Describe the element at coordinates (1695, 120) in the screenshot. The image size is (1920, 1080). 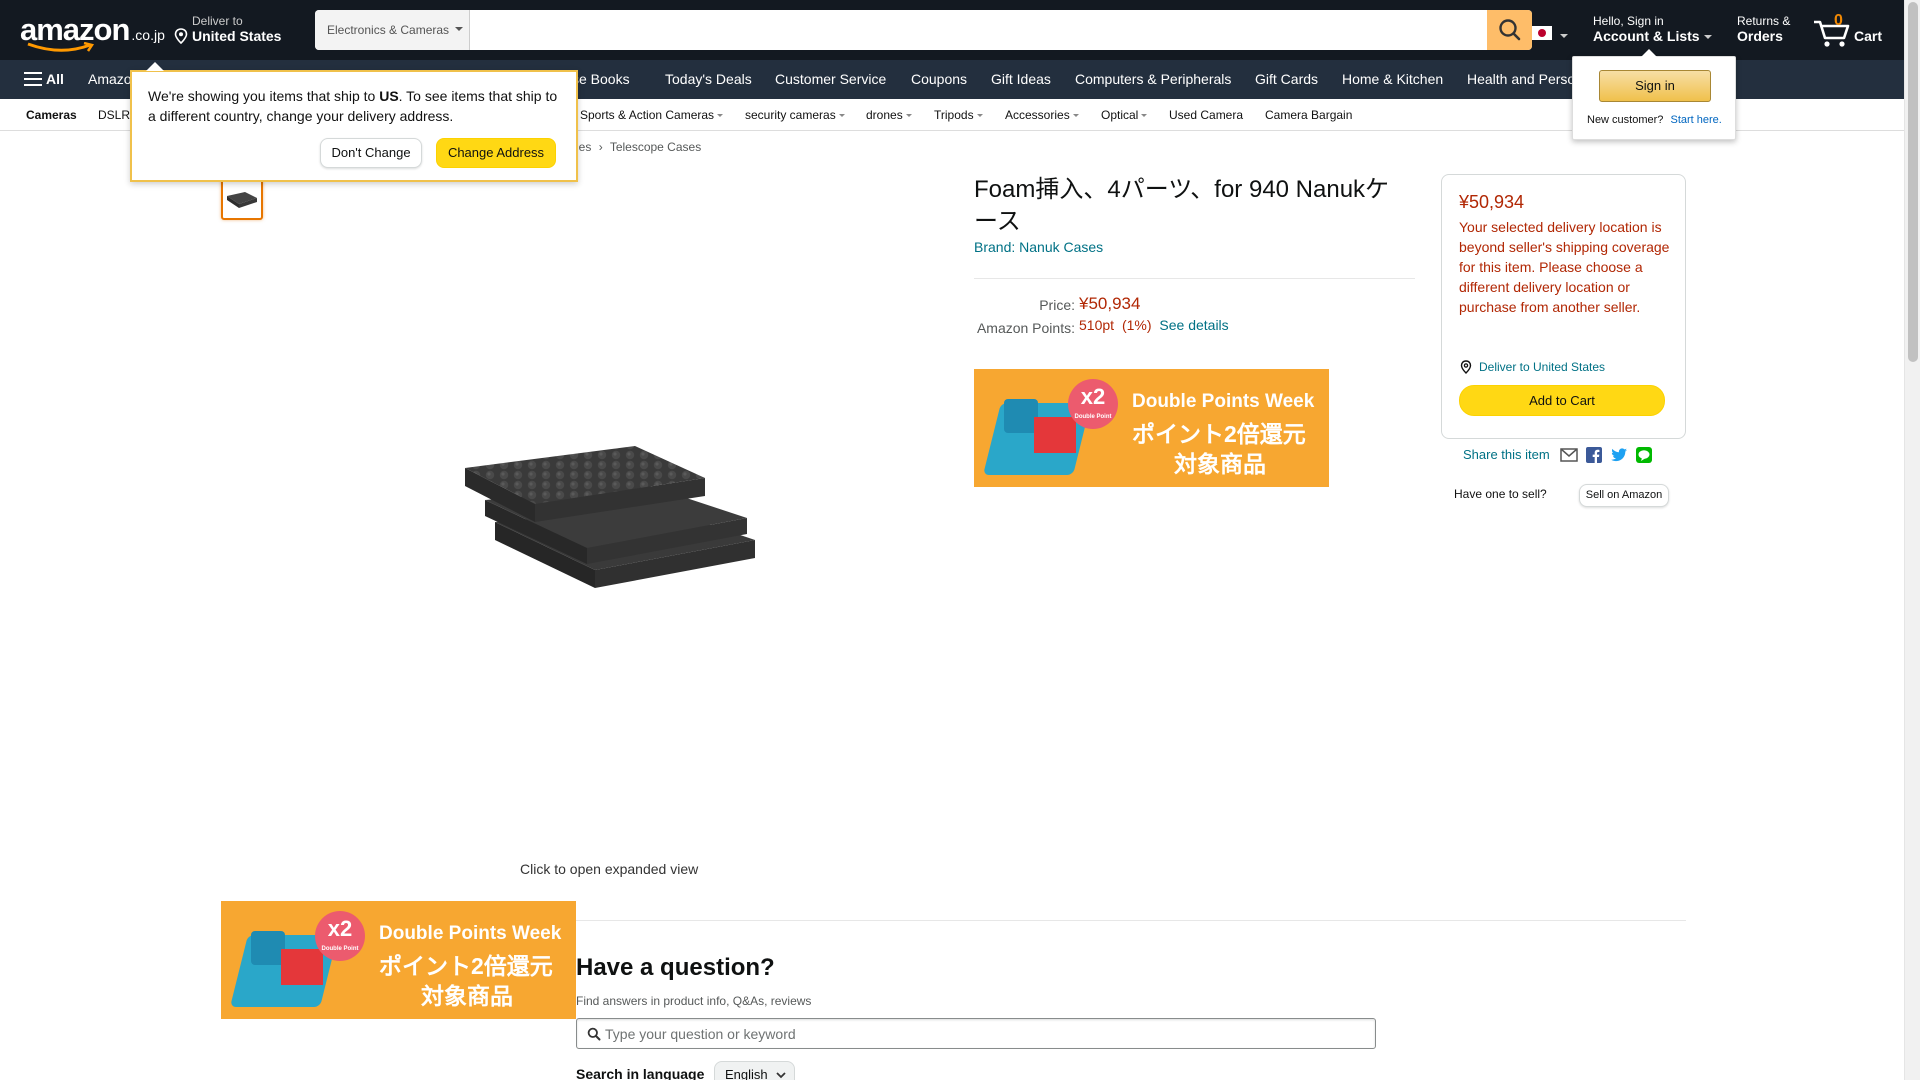
I see `start-here-link: Start here.` at that location.